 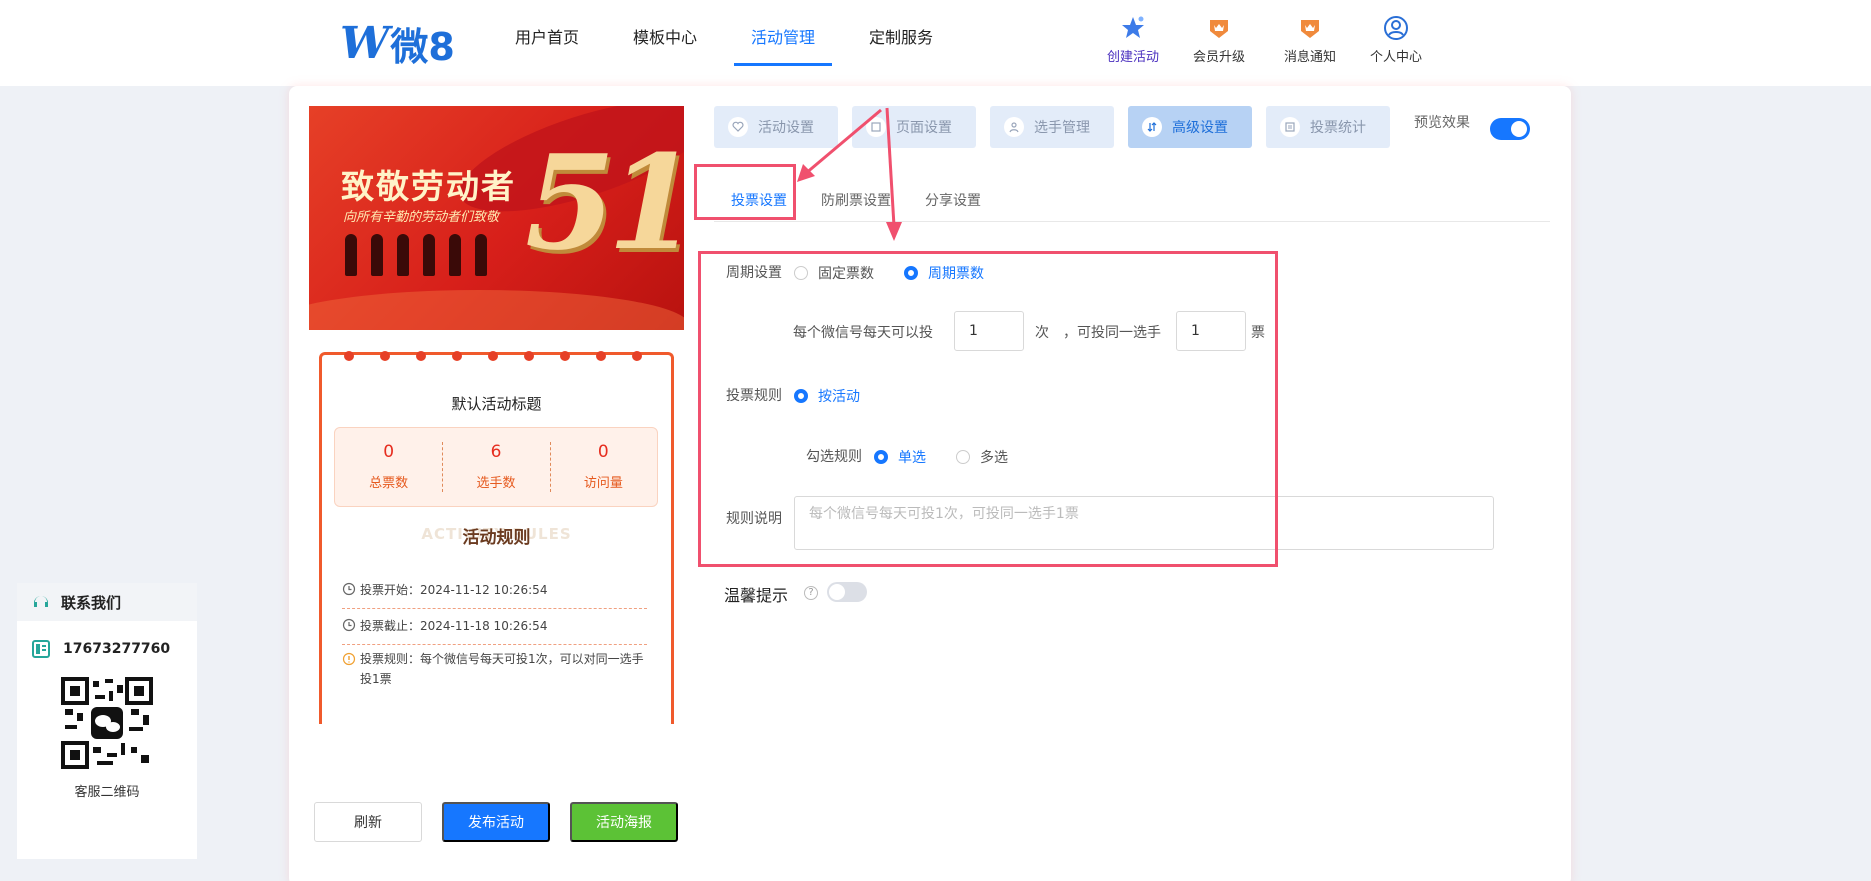 What do you see at coordinates (1442, 123) in the screenshot?
I see `preview-toggle-label: 预览效果` at bounding box center [1442, 123].